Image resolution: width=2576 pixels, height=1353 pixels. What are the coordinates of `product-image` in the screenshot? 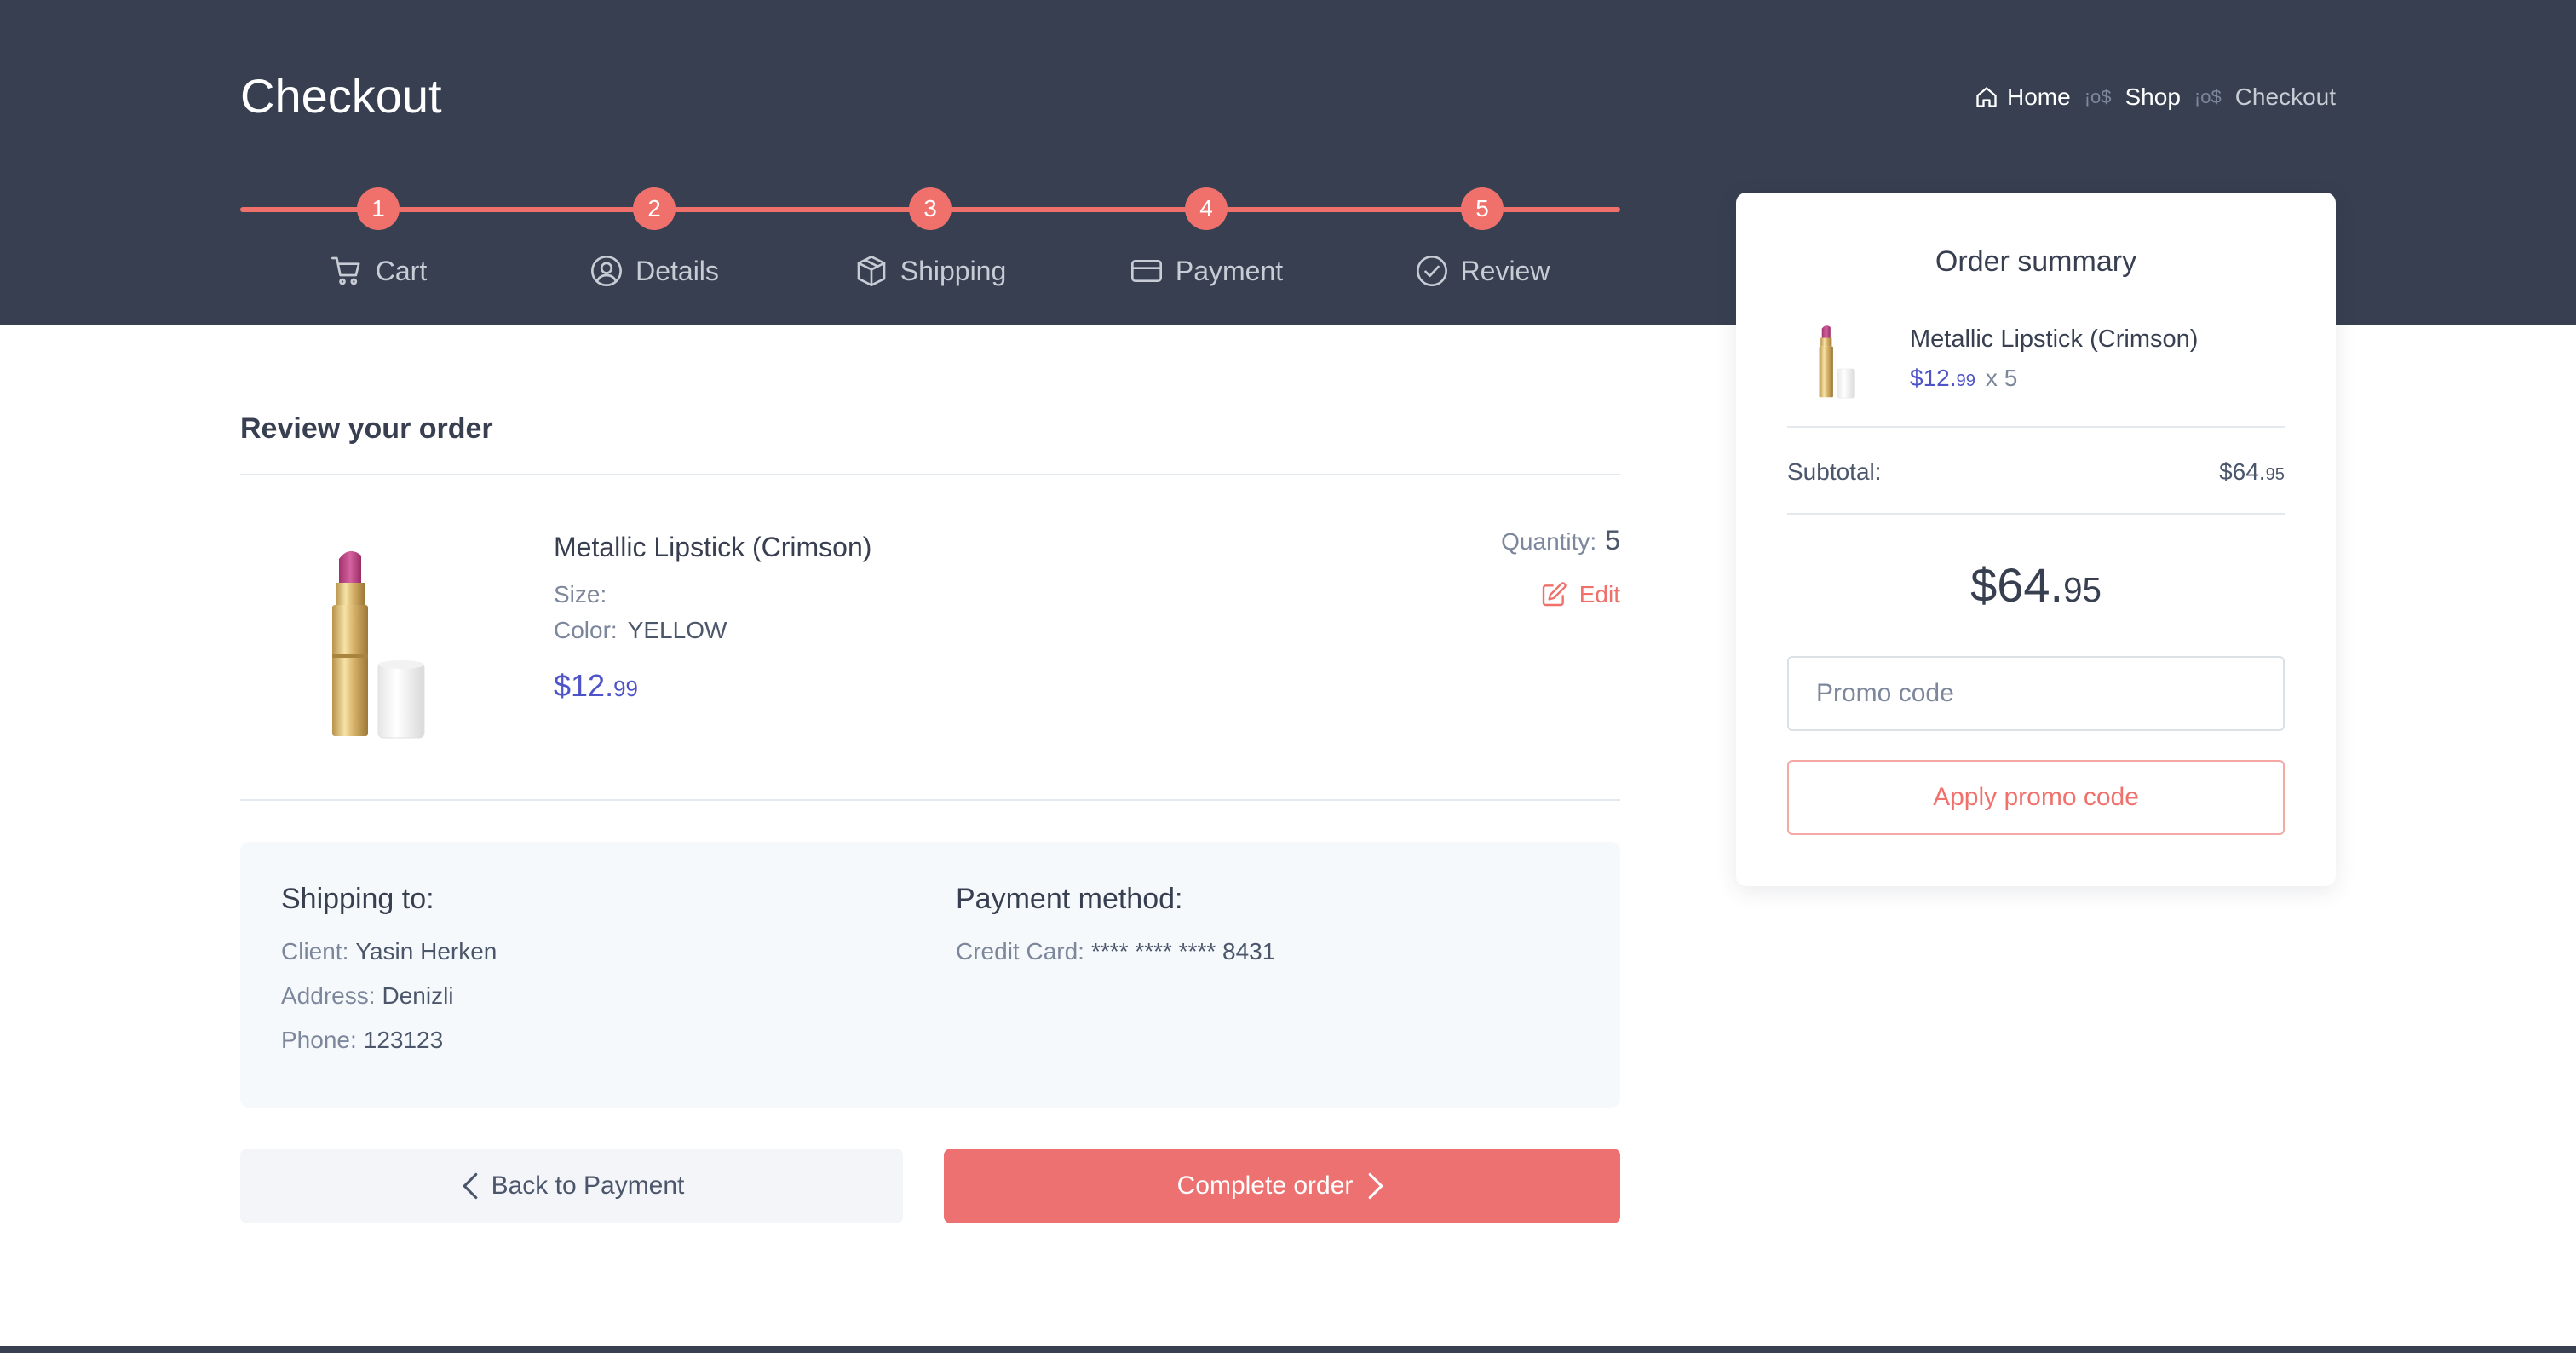 It's located at (375, 647).